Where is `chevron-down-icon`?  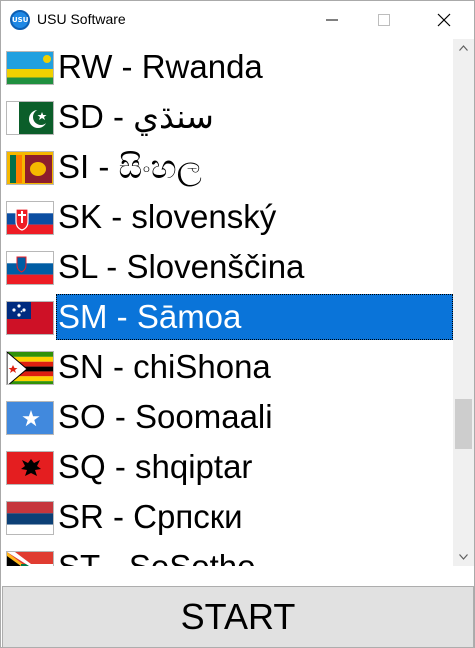 chevron-down-icon is located at coordinates (463, 557).